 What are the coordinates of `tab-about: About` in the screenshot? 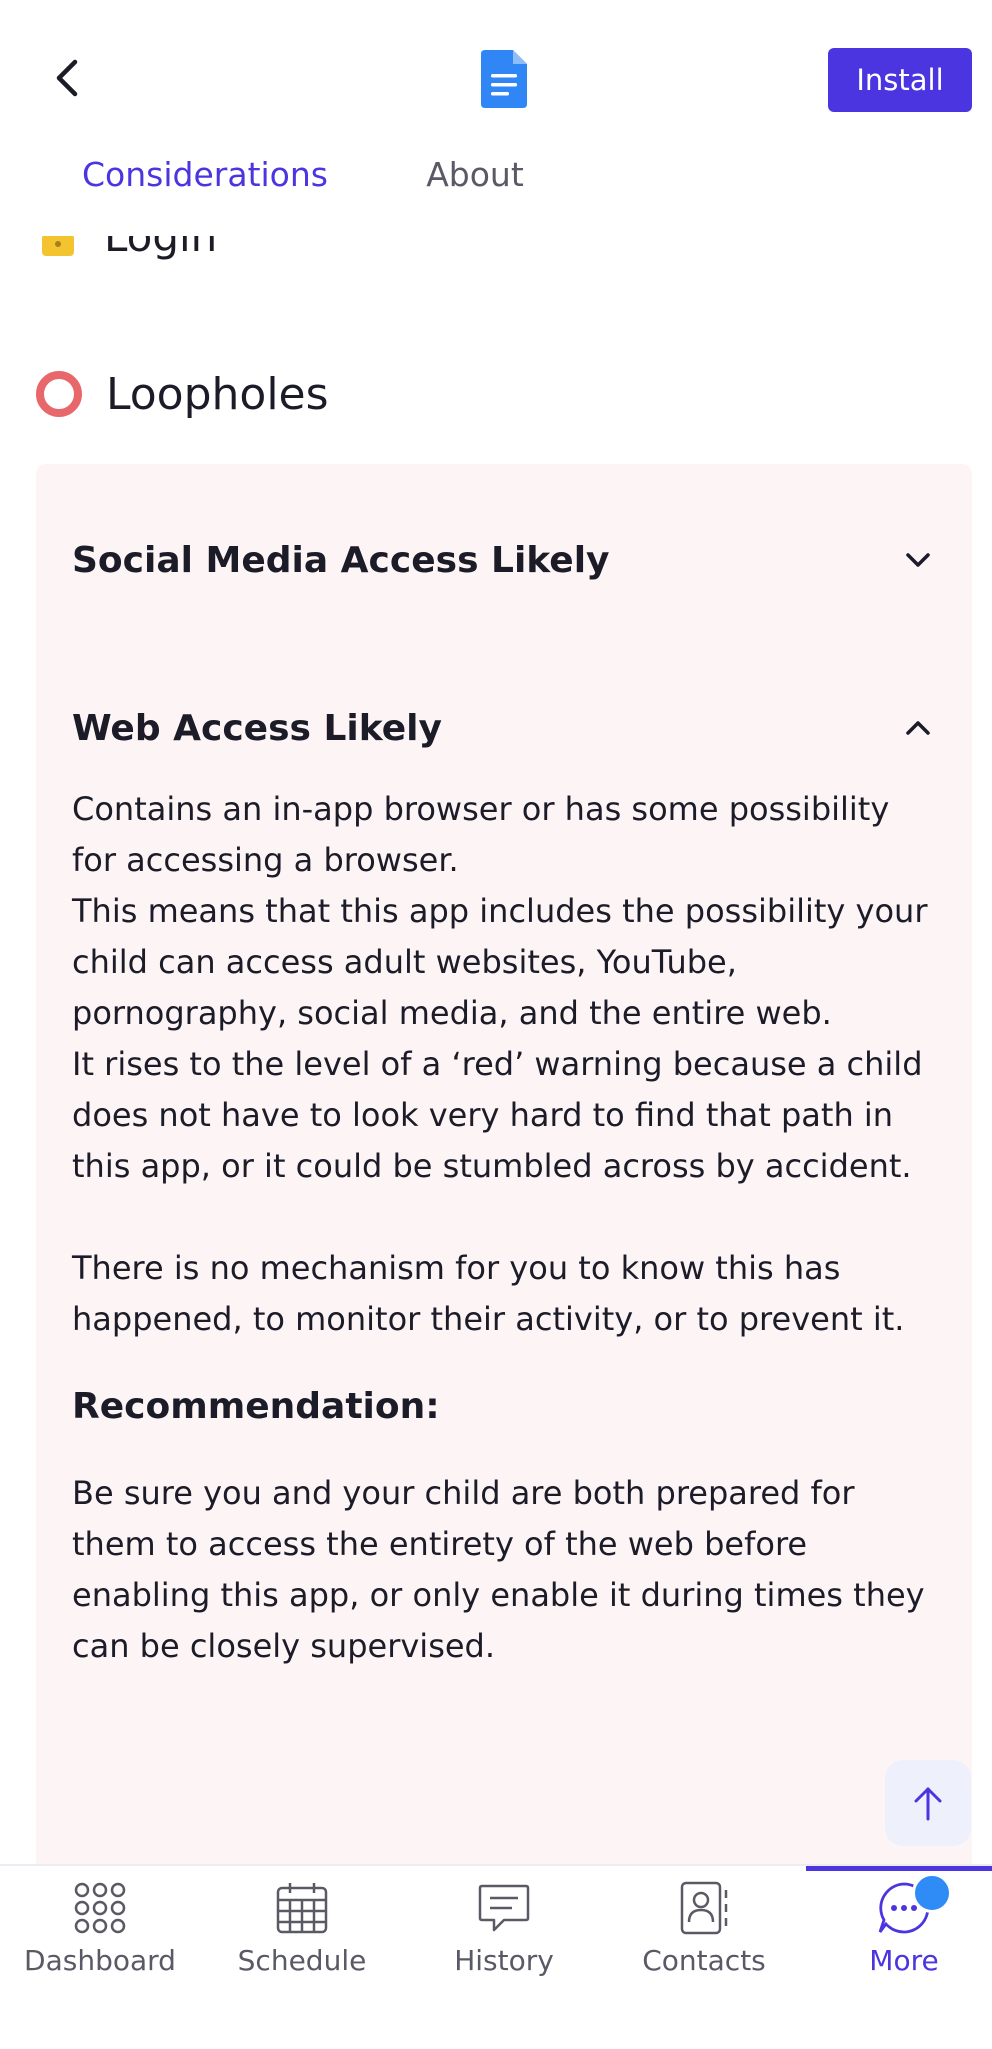 It's located at (475, 195).